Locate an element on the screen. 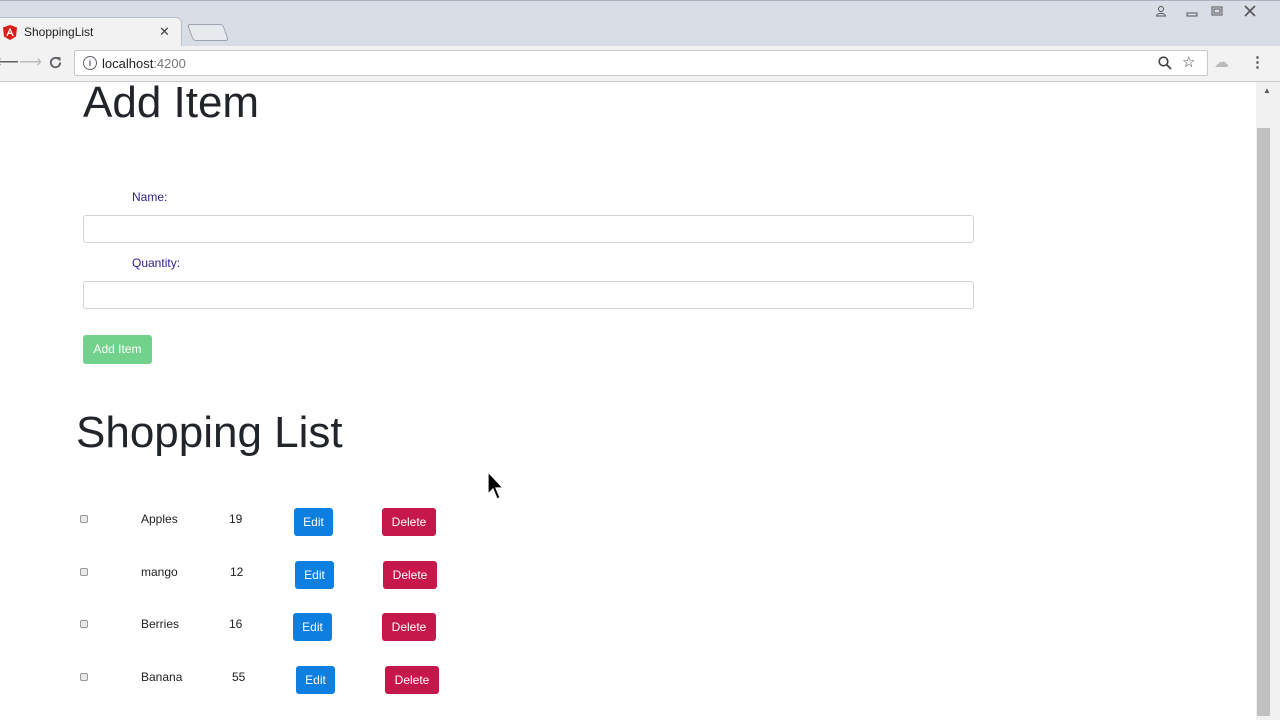  browser-titlebar: ShoppingList ✕ is located at coordinates (640, 23).